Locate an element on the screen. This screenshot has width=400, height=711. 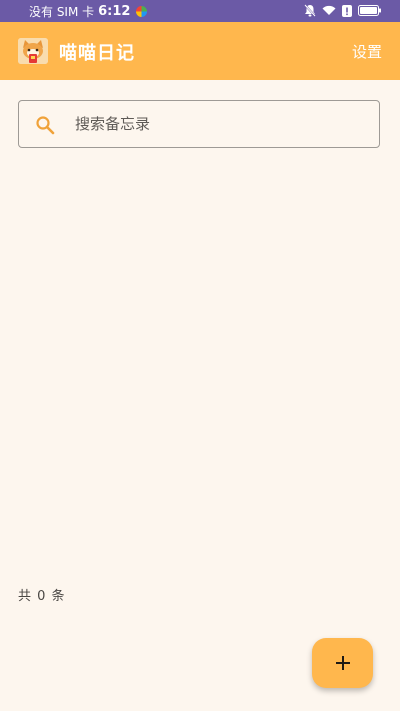
app-bar: 喵喵日记 设置 is located at coordinates (200, 51).